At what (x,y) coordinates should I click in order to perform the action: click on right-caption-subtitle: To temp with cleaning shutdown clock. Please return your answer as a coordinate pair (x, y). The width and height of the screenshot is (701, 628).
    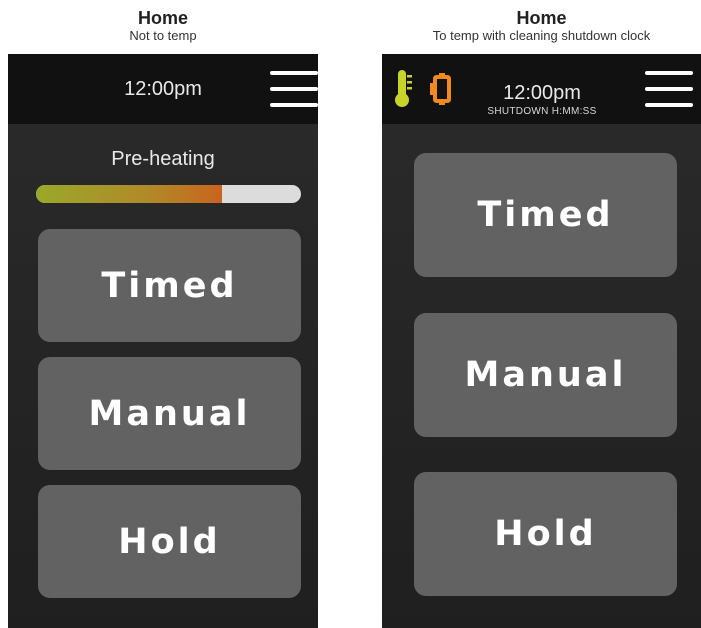
    Looking at the image, I should click on (541, 35).